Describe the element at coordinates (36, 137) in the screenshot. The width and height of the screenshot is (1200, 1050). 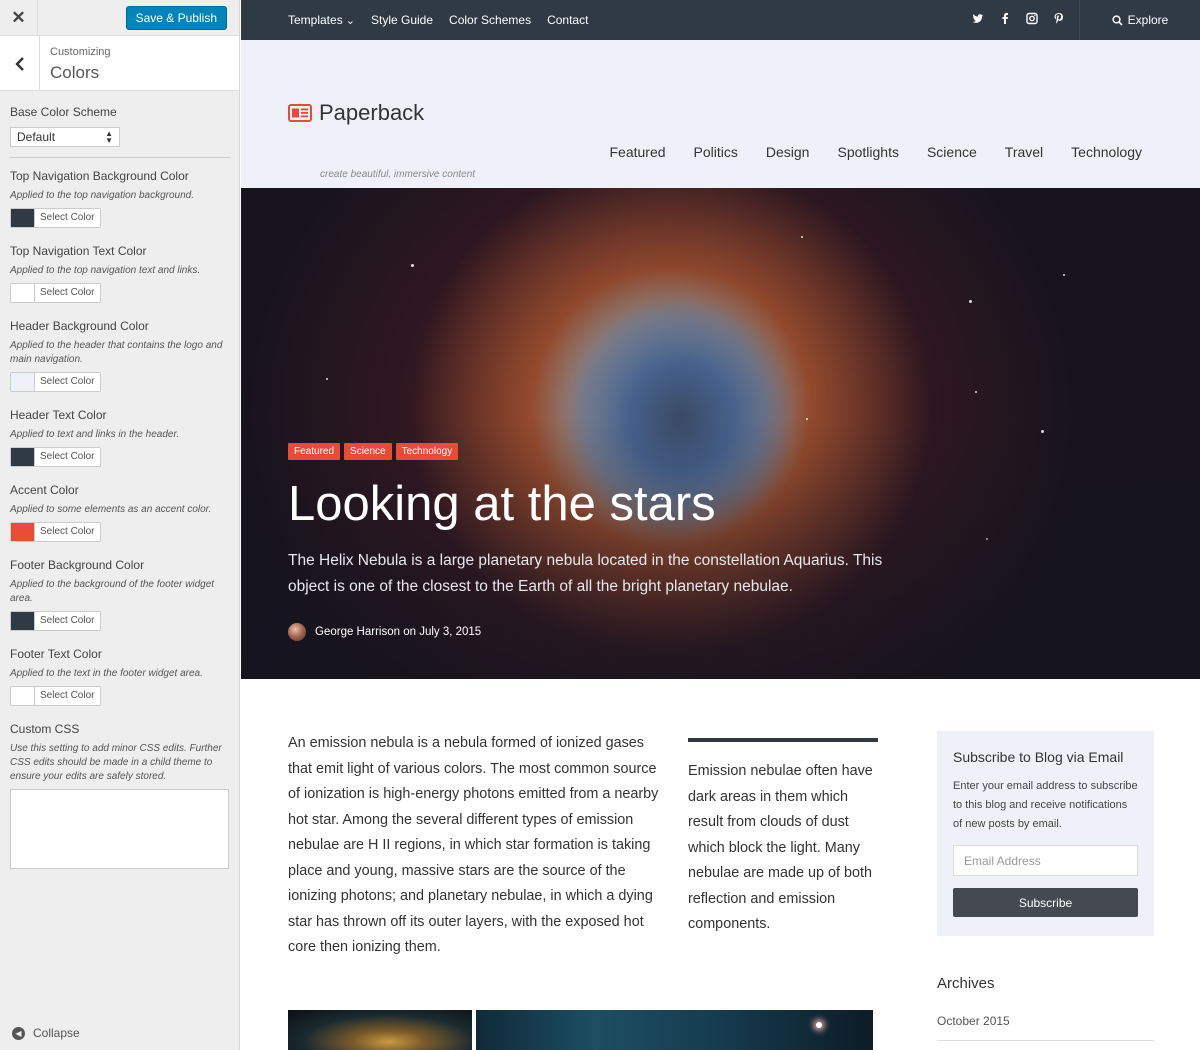
I see `base-scheme-value: Default` at that location.